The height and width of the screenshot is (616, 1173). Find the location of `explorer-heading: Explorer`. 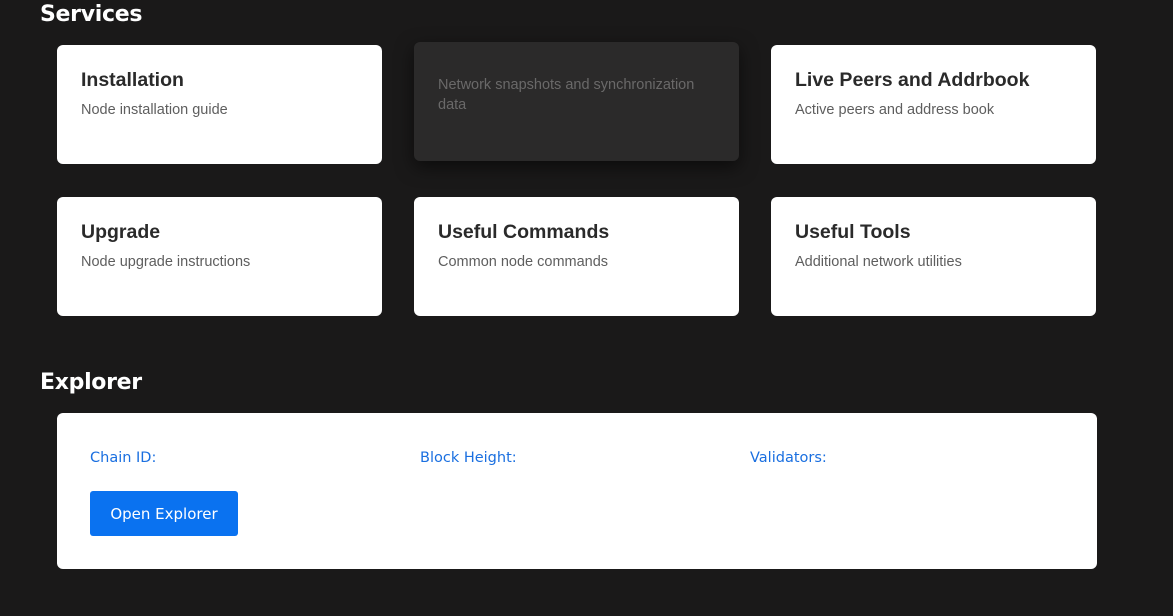

explorer-heading: Explorer is located at coordinates (91, 382).